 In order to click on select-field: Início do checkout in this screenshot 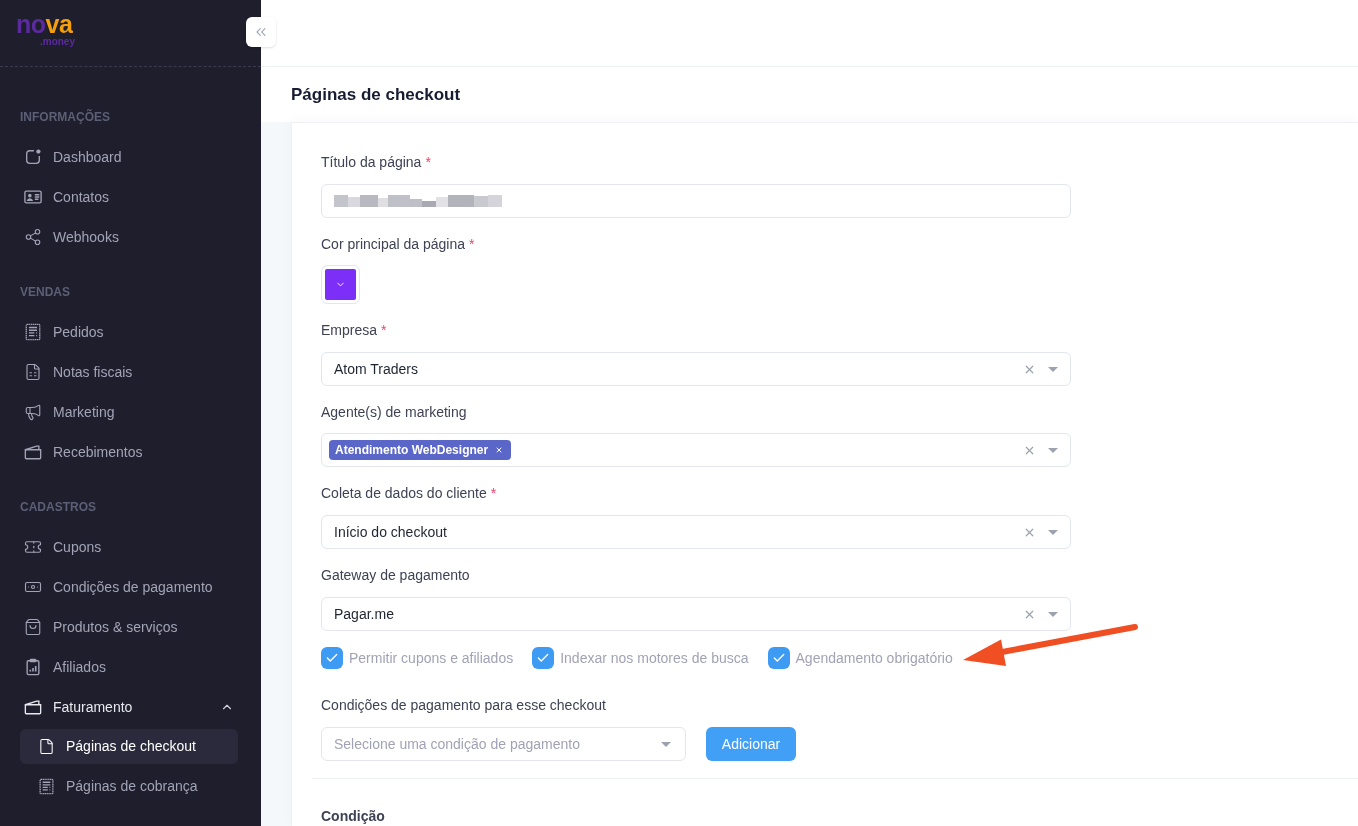, I will do `click(696, 532)`.